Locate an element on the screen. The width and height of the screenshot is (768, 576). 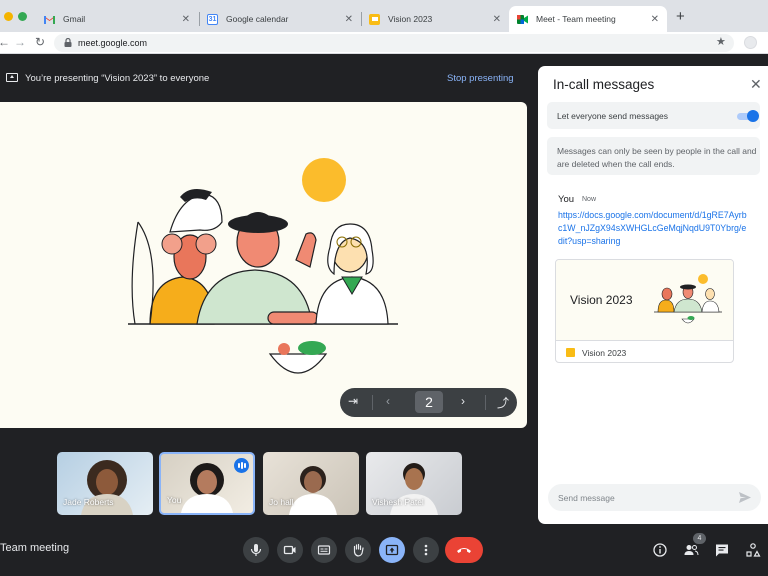
people-icon is located at coordinates (691, 550).